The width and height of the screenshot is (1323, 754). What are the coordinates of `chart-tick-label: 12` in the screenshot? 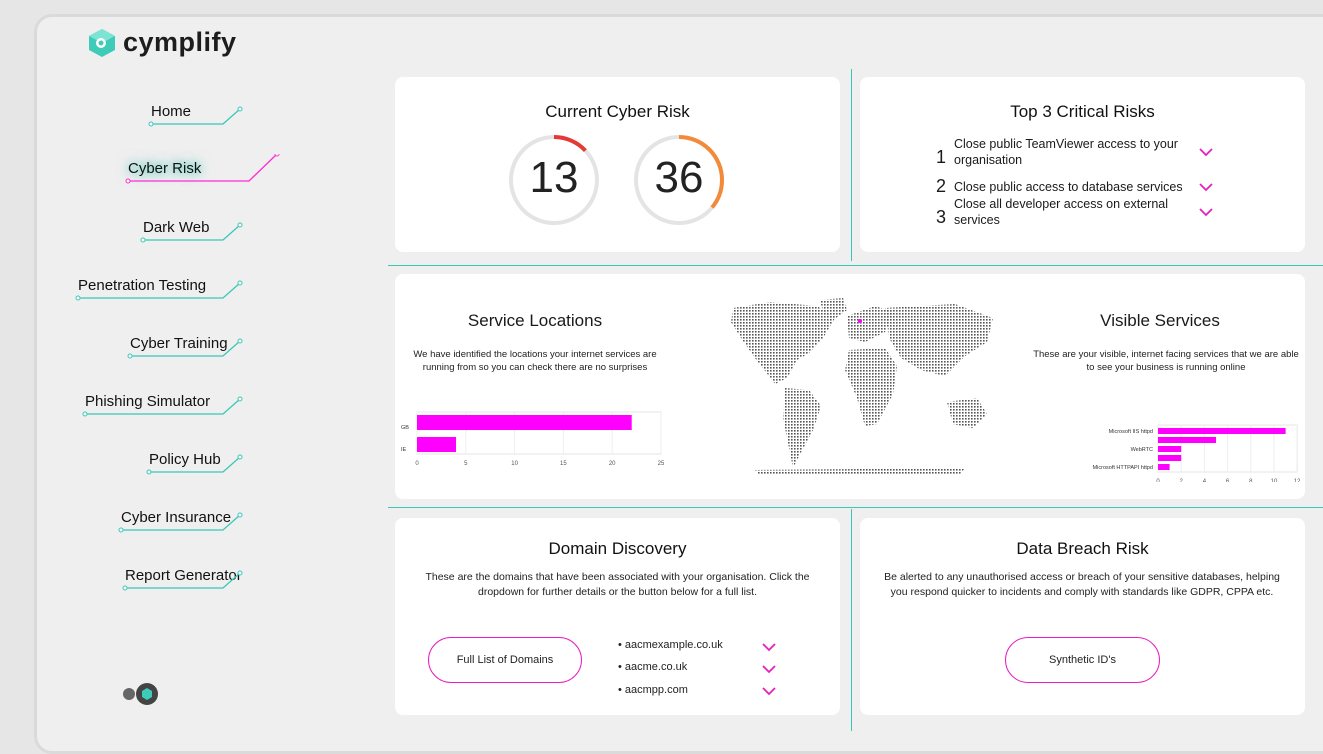 It's located at (1297, 480).